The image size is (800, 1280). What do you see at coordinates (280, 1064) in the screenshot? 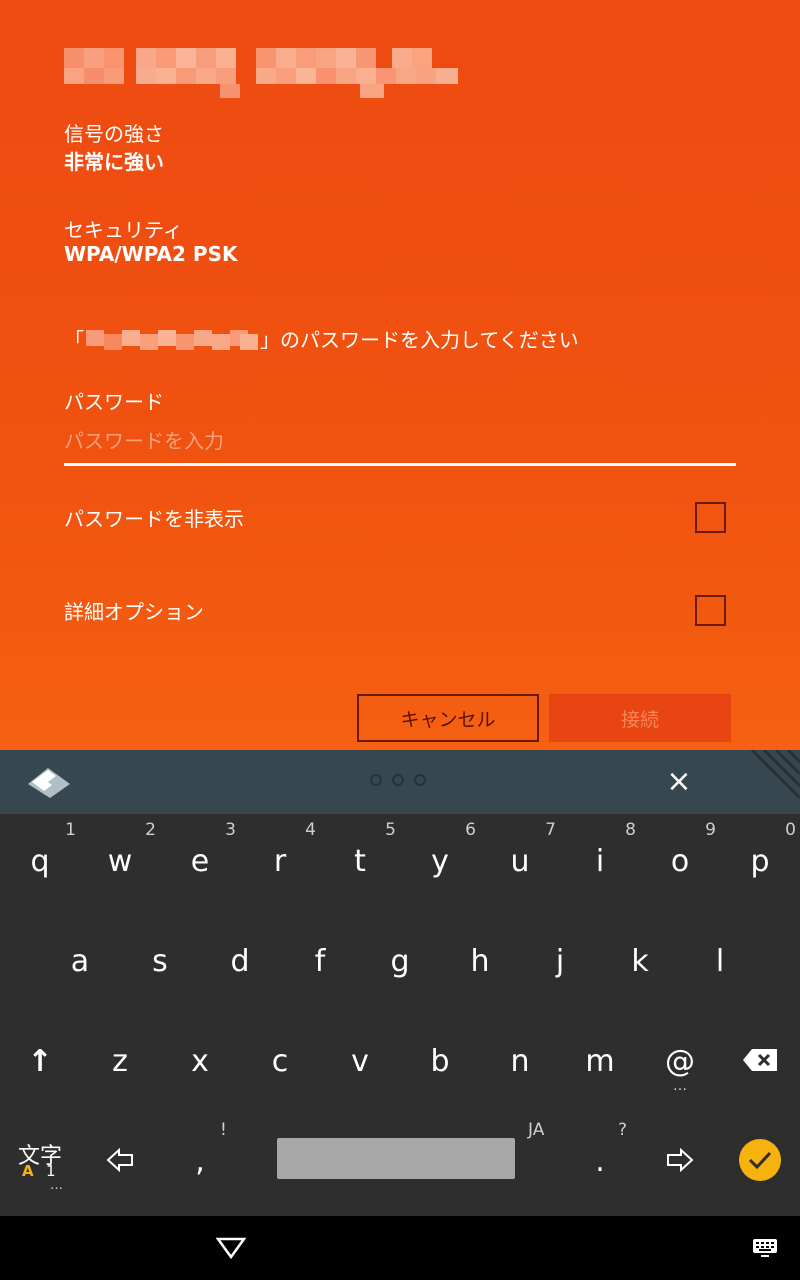
I see `key-c: c` at bounding box center [280, 1064].